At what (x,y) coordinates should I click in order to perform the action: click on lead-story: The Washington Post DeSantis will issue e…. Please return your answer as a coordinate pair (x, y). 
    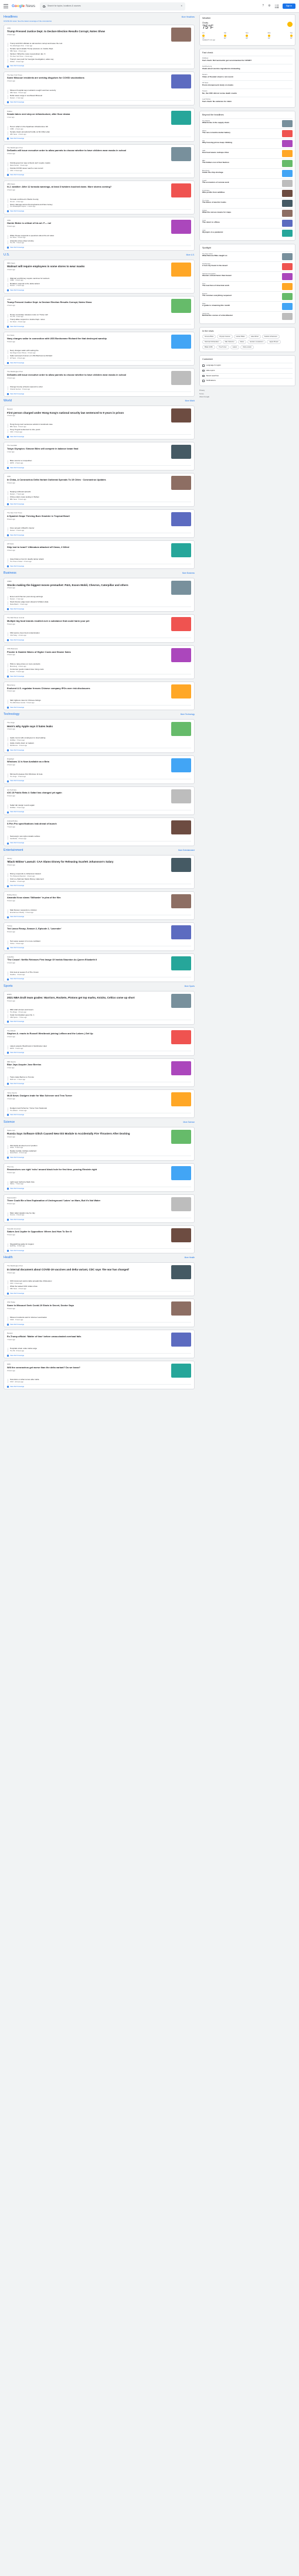
    Looking at the image, I should click on (99, 378).